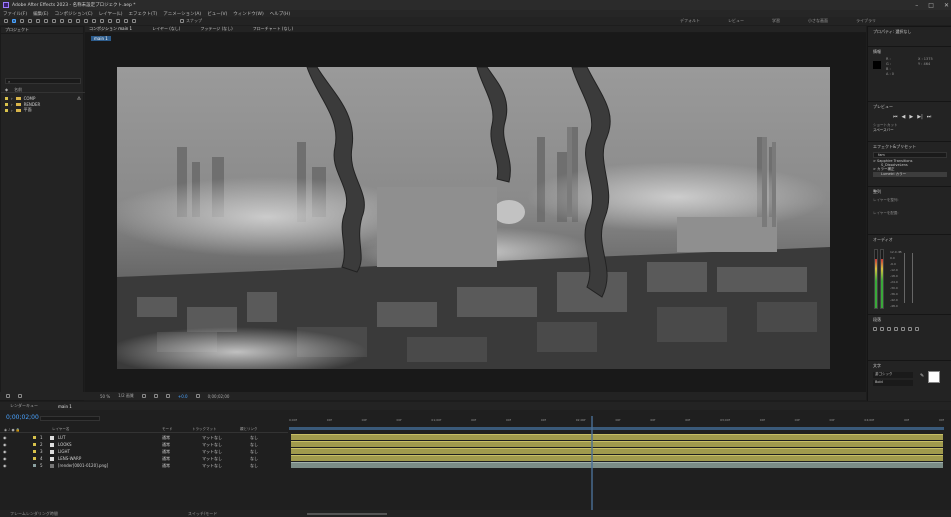 This screenshot has width=951, height=517. I want to click on menu-help: ヘルプ(H), so click(280, 14).